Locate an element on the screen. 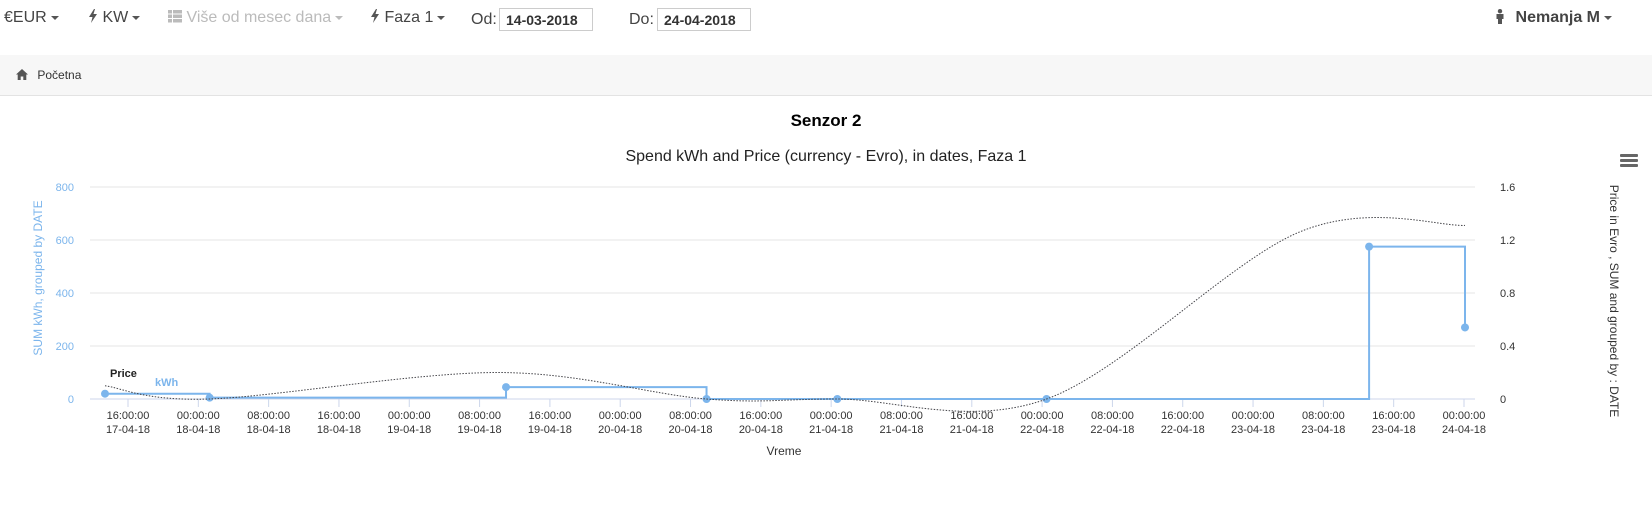 The image size is (1652, 506). period-label: Više od mesec dana is located at coordinates (259, 17).